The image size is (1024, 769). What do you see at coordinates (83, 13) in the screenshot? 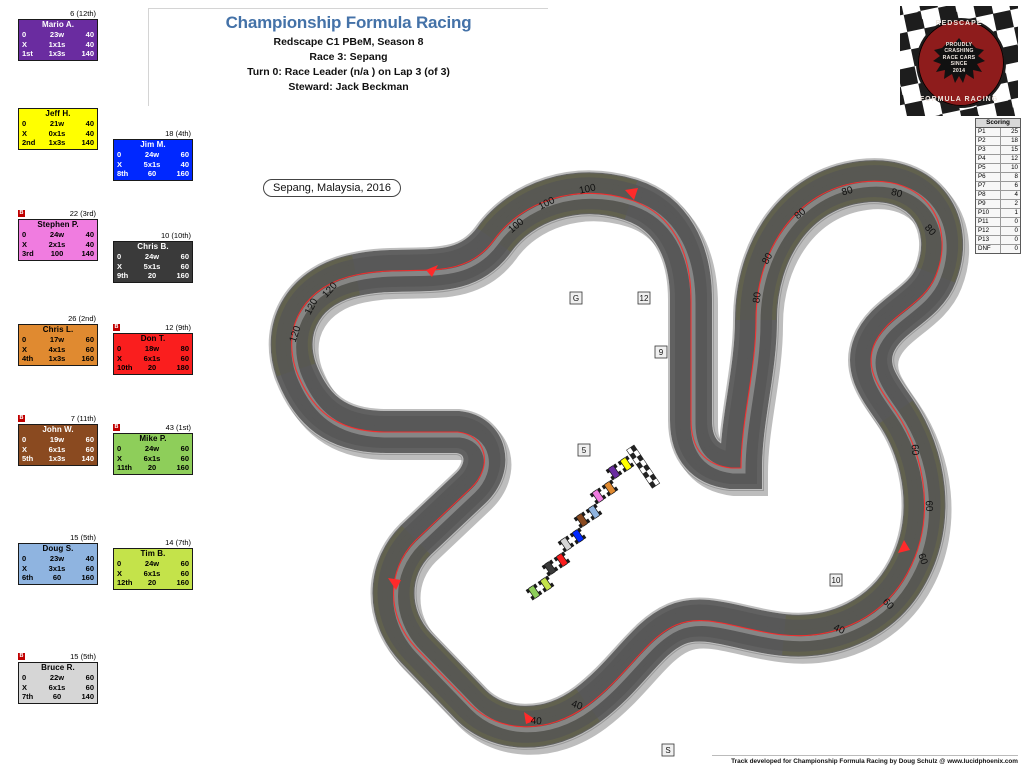
I see `driver-car-number-grid: 6 (12th)` at bounding box center [83, 13].